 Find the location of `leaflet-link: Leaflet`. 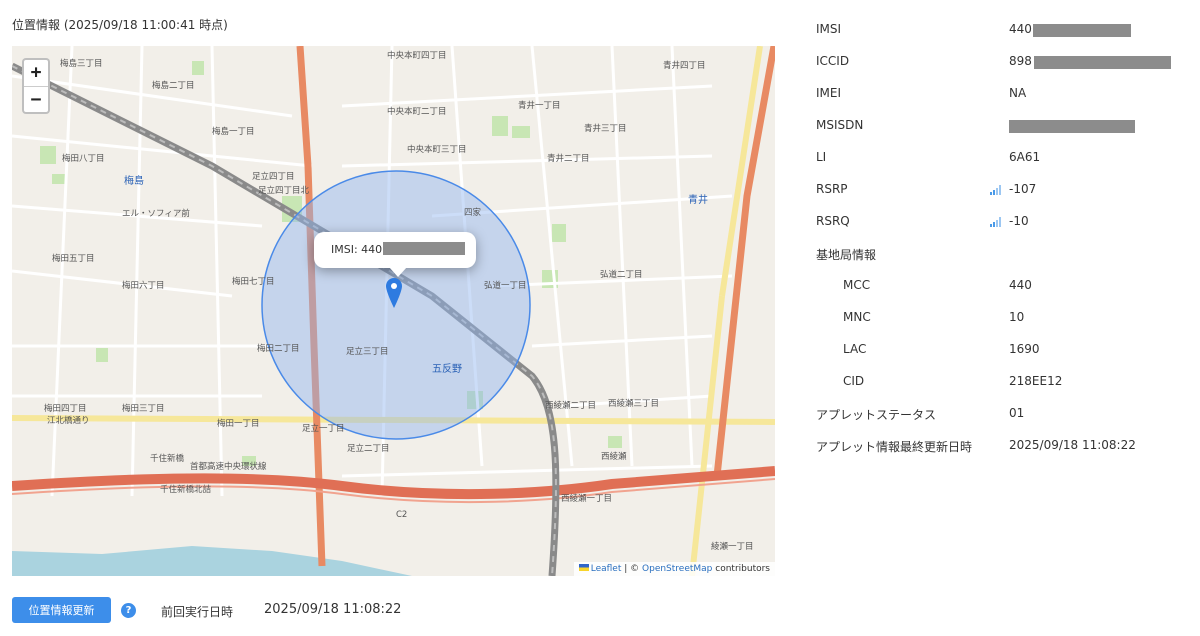

leaflet-link: Leaflet is located at coordinates (606, 569).